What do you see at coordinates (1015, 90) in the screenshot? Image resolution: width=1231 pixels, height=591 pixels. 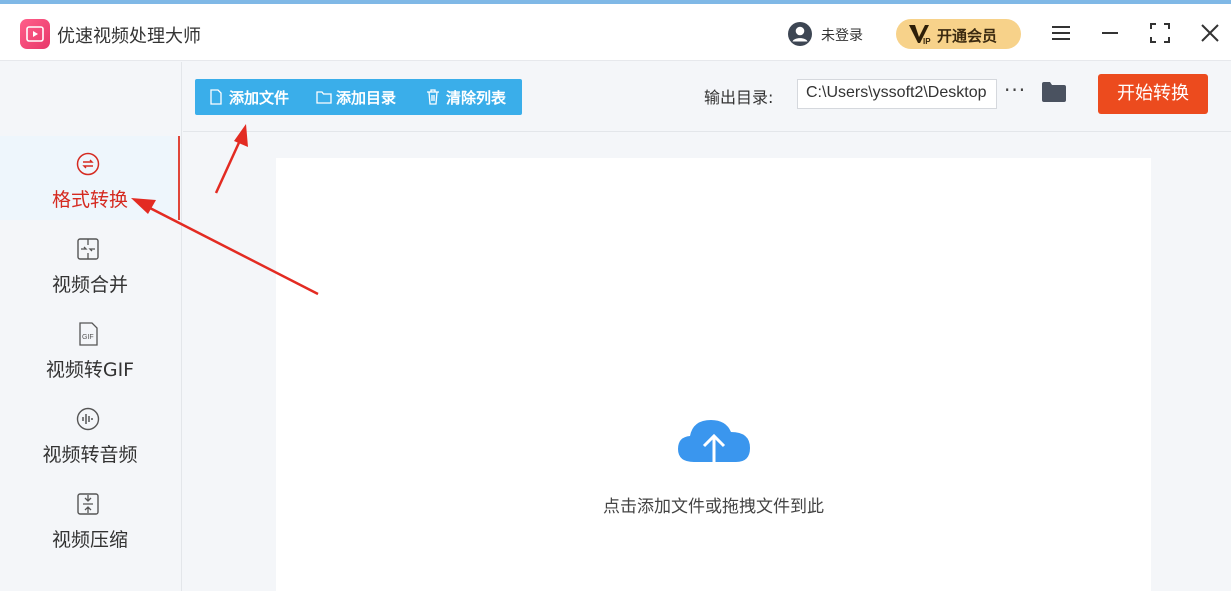 I see `more-options-button: ···` at bounding box center [1015, 90].